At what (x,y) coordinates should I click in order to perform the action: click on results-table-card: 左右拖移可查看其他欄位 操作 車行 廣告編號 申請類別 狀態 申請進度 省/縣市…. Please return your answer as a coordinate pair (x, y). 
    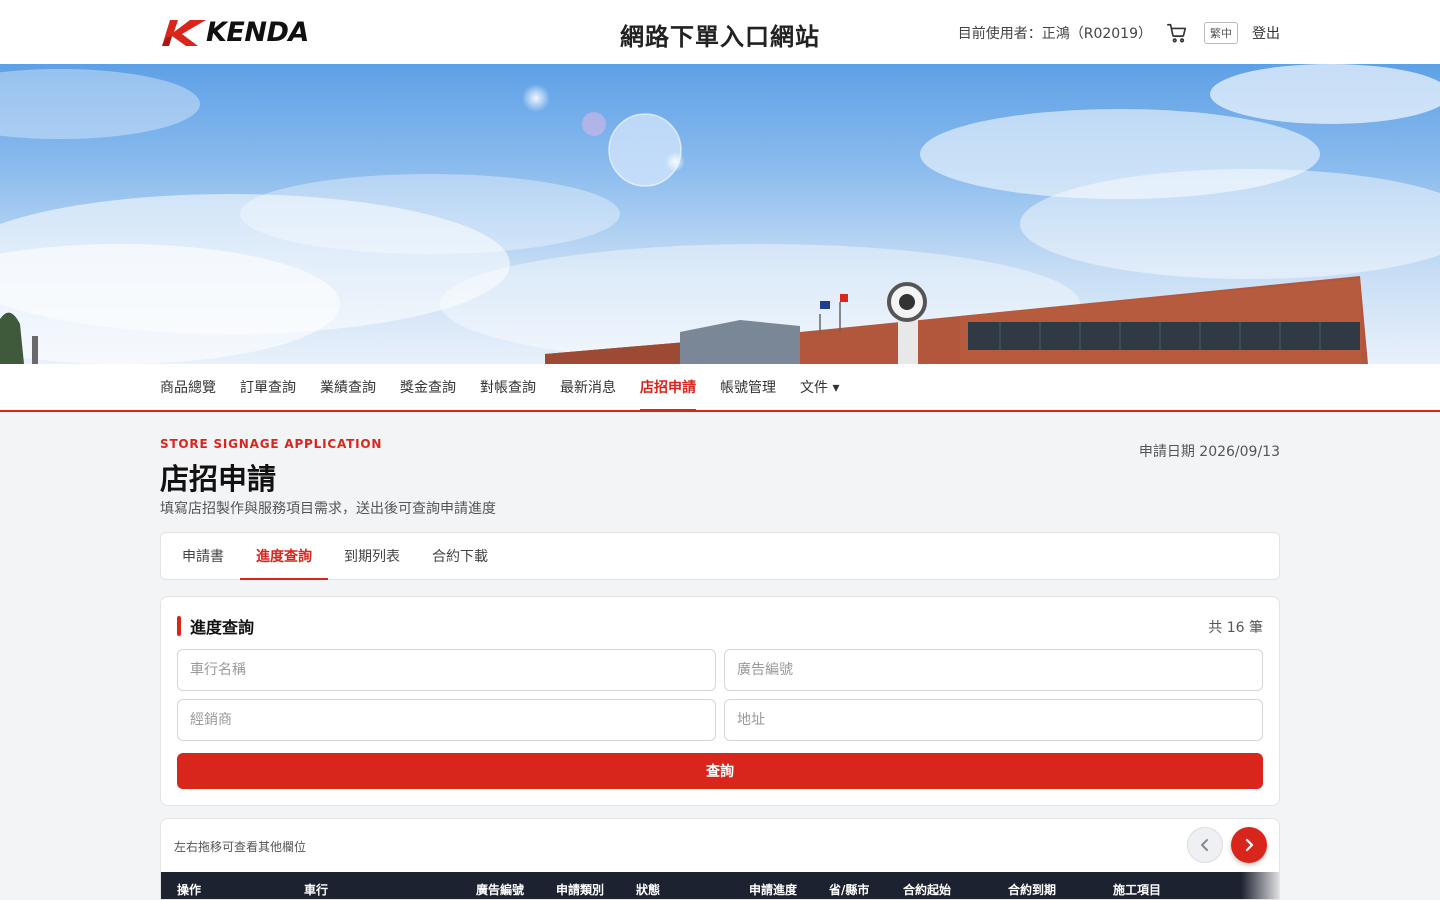
    Looking at the image, I should click on (720, 859).